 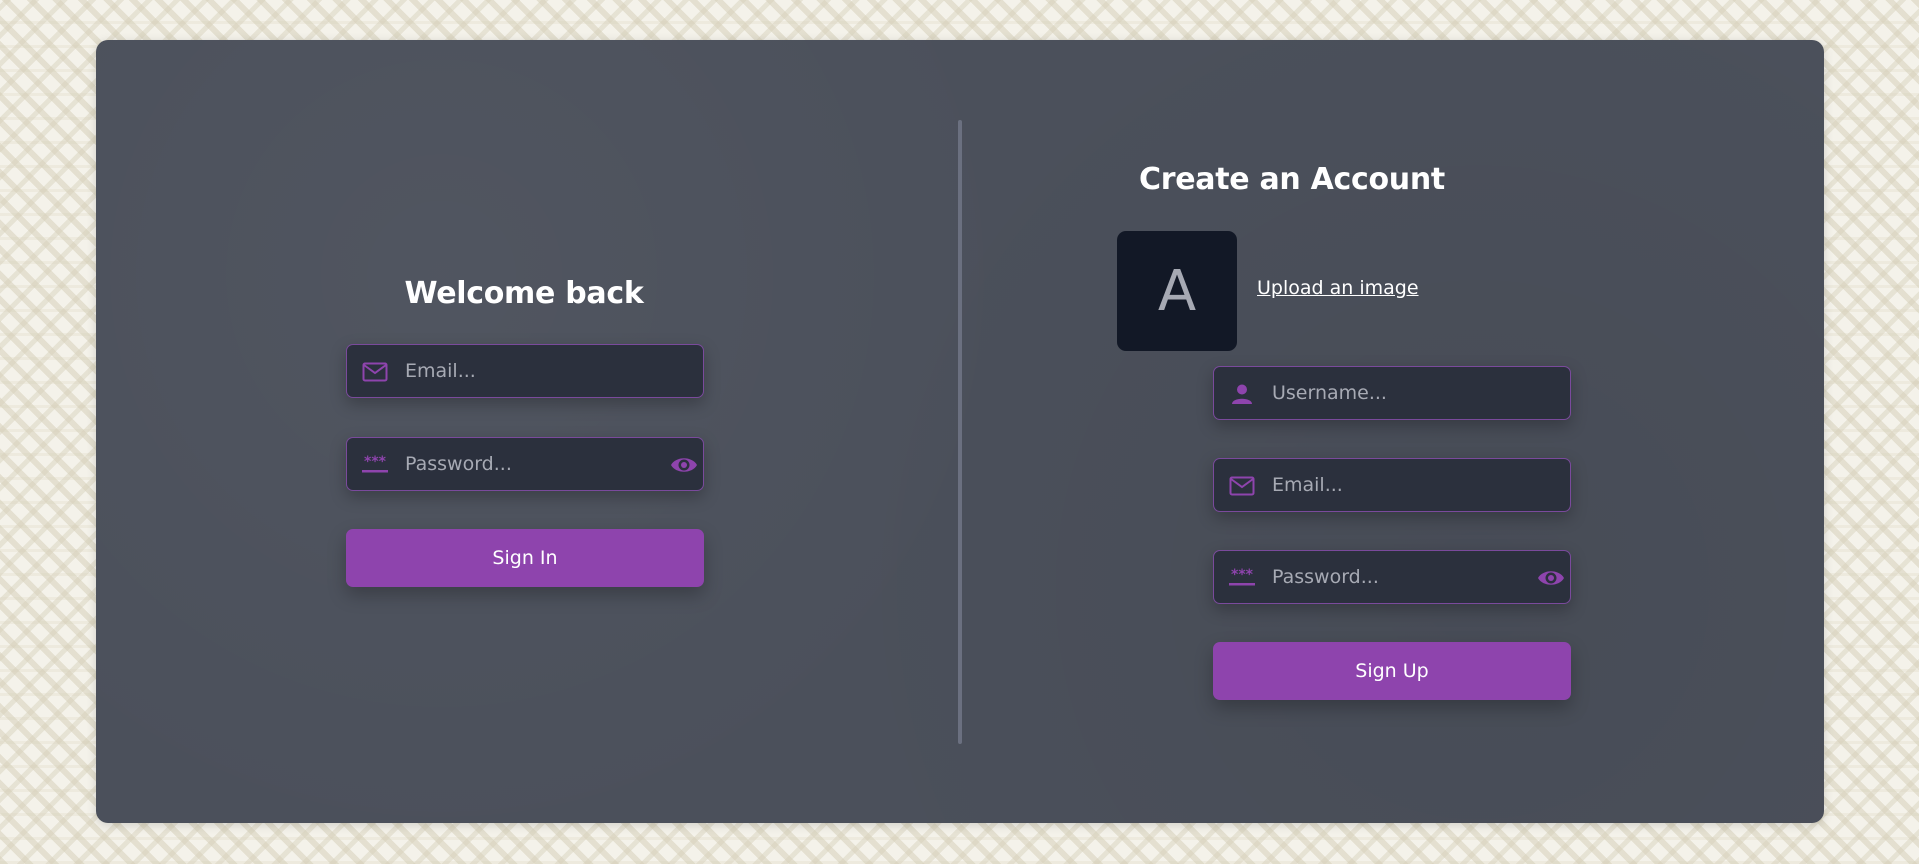 I want to click on signup-password-input, so click(x=1392, y=577).